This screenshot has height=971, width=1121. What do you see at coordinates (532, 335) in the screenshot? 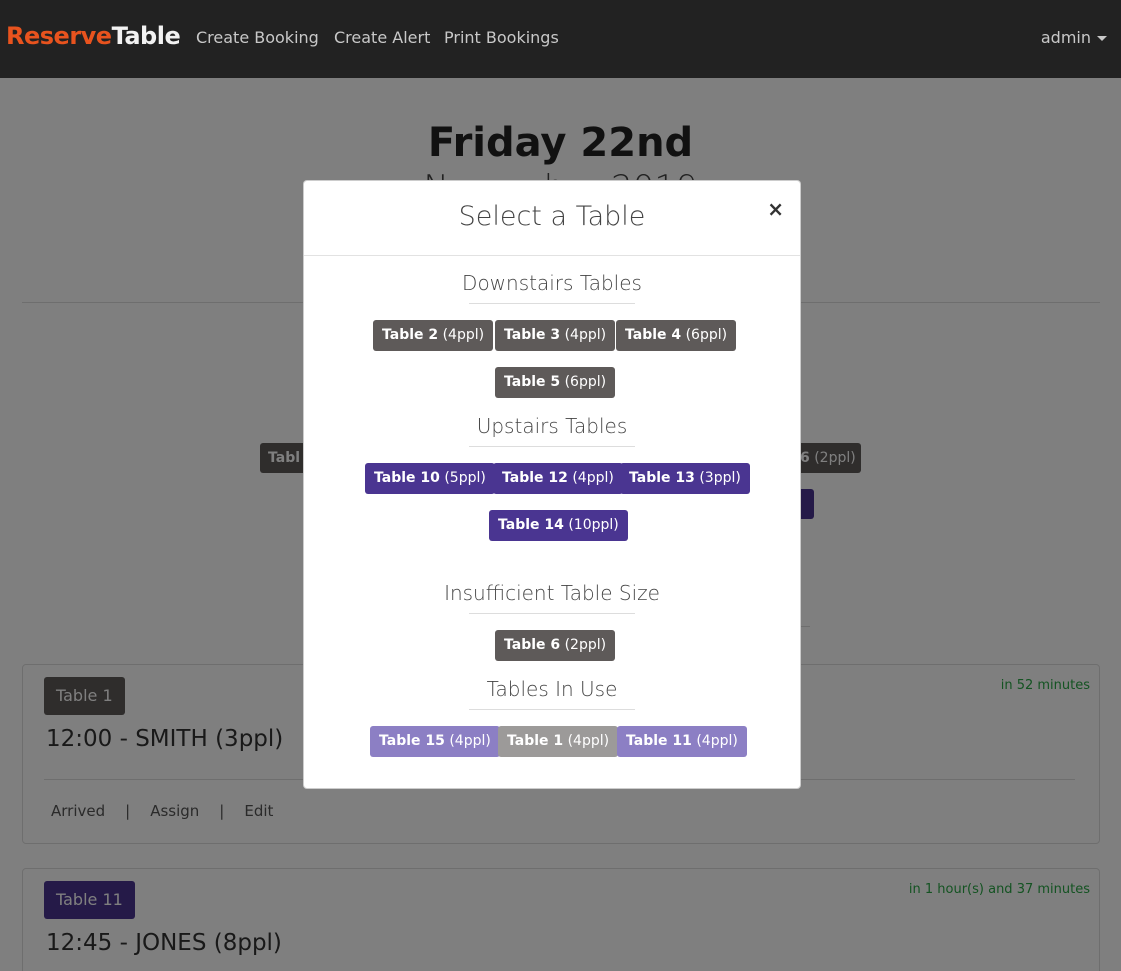
I see `table-name: Table 3` at bounding box center [532, 335].